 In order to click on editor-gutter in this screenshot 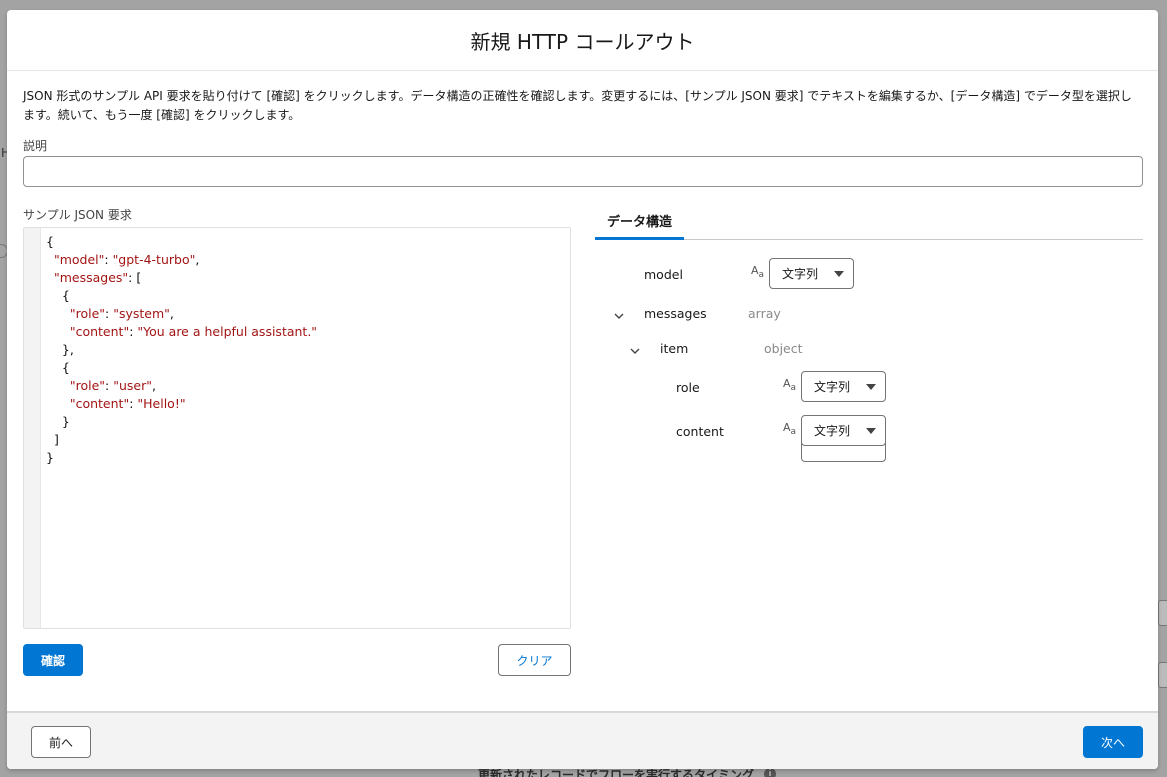, I will do `click(32, 428)`.